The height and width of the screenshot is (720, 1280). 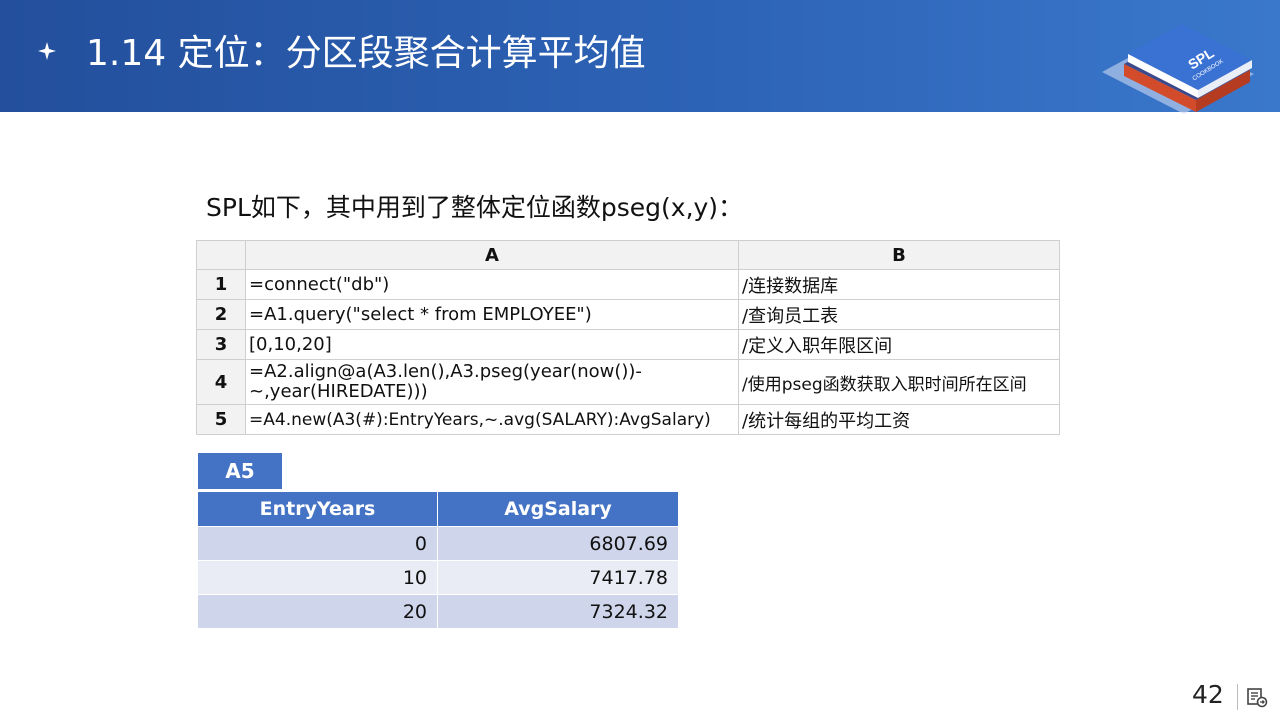 What do you see at coordinates (317, 543) in the screenshot?
I see `result-cell: 0` at bounding box center [317, 543].